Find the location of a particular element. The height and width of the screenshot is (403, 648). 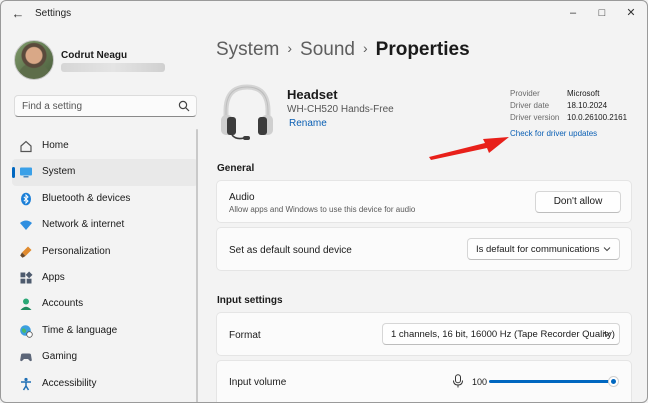

breadcrumb-sound: Sound is located at coordinates (327, 49).